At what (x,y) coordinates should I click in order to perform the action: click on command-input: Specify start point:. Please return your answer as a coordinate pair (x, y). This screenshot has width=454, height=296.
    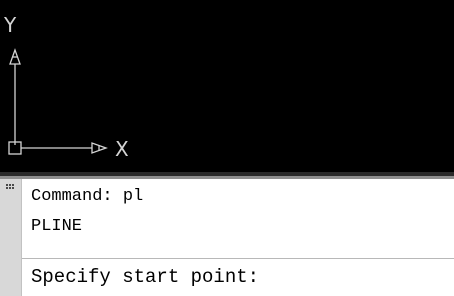
    Looking at the image, I should click on (238, 277).